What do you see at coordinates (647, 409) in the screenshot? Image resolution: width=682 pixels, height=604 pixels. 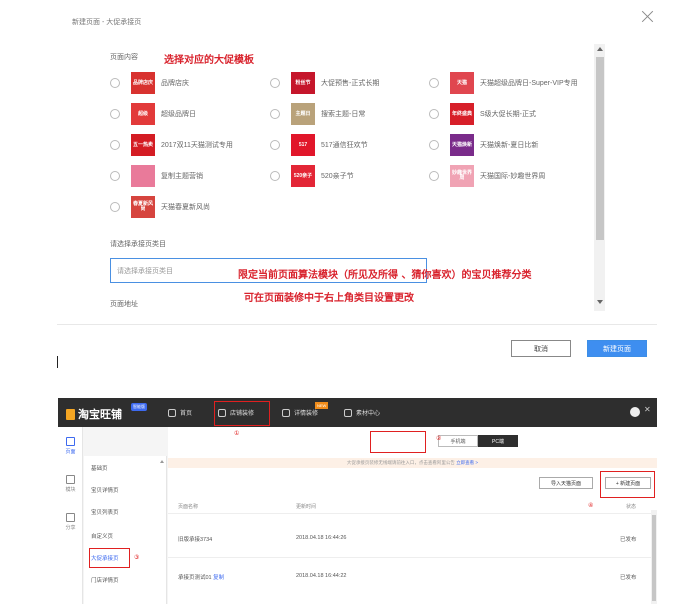 I see `close-icon: ✕` at bounding box center [647, 409].